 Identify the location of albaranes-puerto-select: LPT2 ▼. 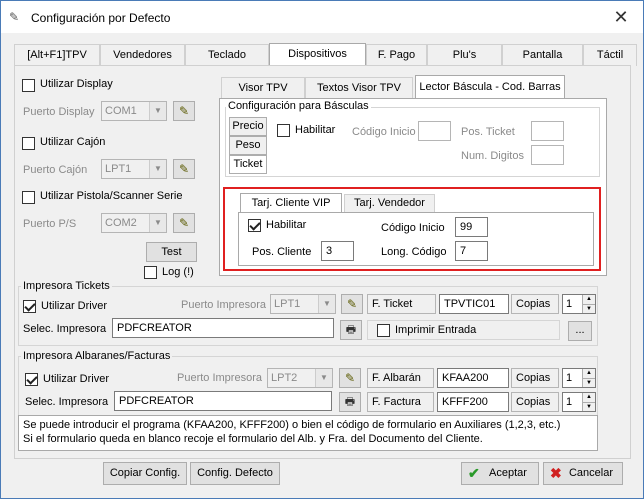
(300, 378).